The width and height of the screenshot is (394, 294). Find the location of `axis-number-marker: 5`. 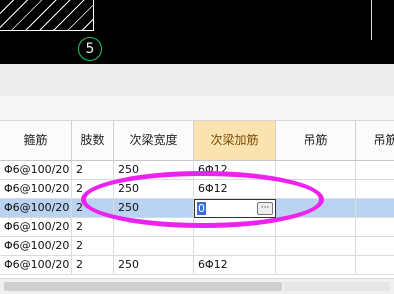

axis-number-marker: 5 is located at coordinates (90, 49).